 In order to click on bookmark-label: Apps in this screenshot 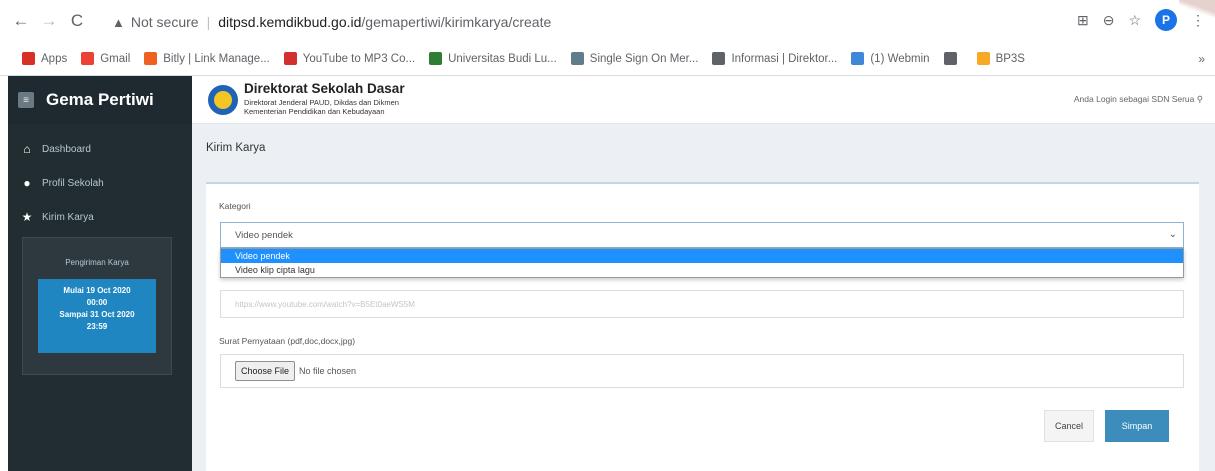, I will do `click(54, 58)`.